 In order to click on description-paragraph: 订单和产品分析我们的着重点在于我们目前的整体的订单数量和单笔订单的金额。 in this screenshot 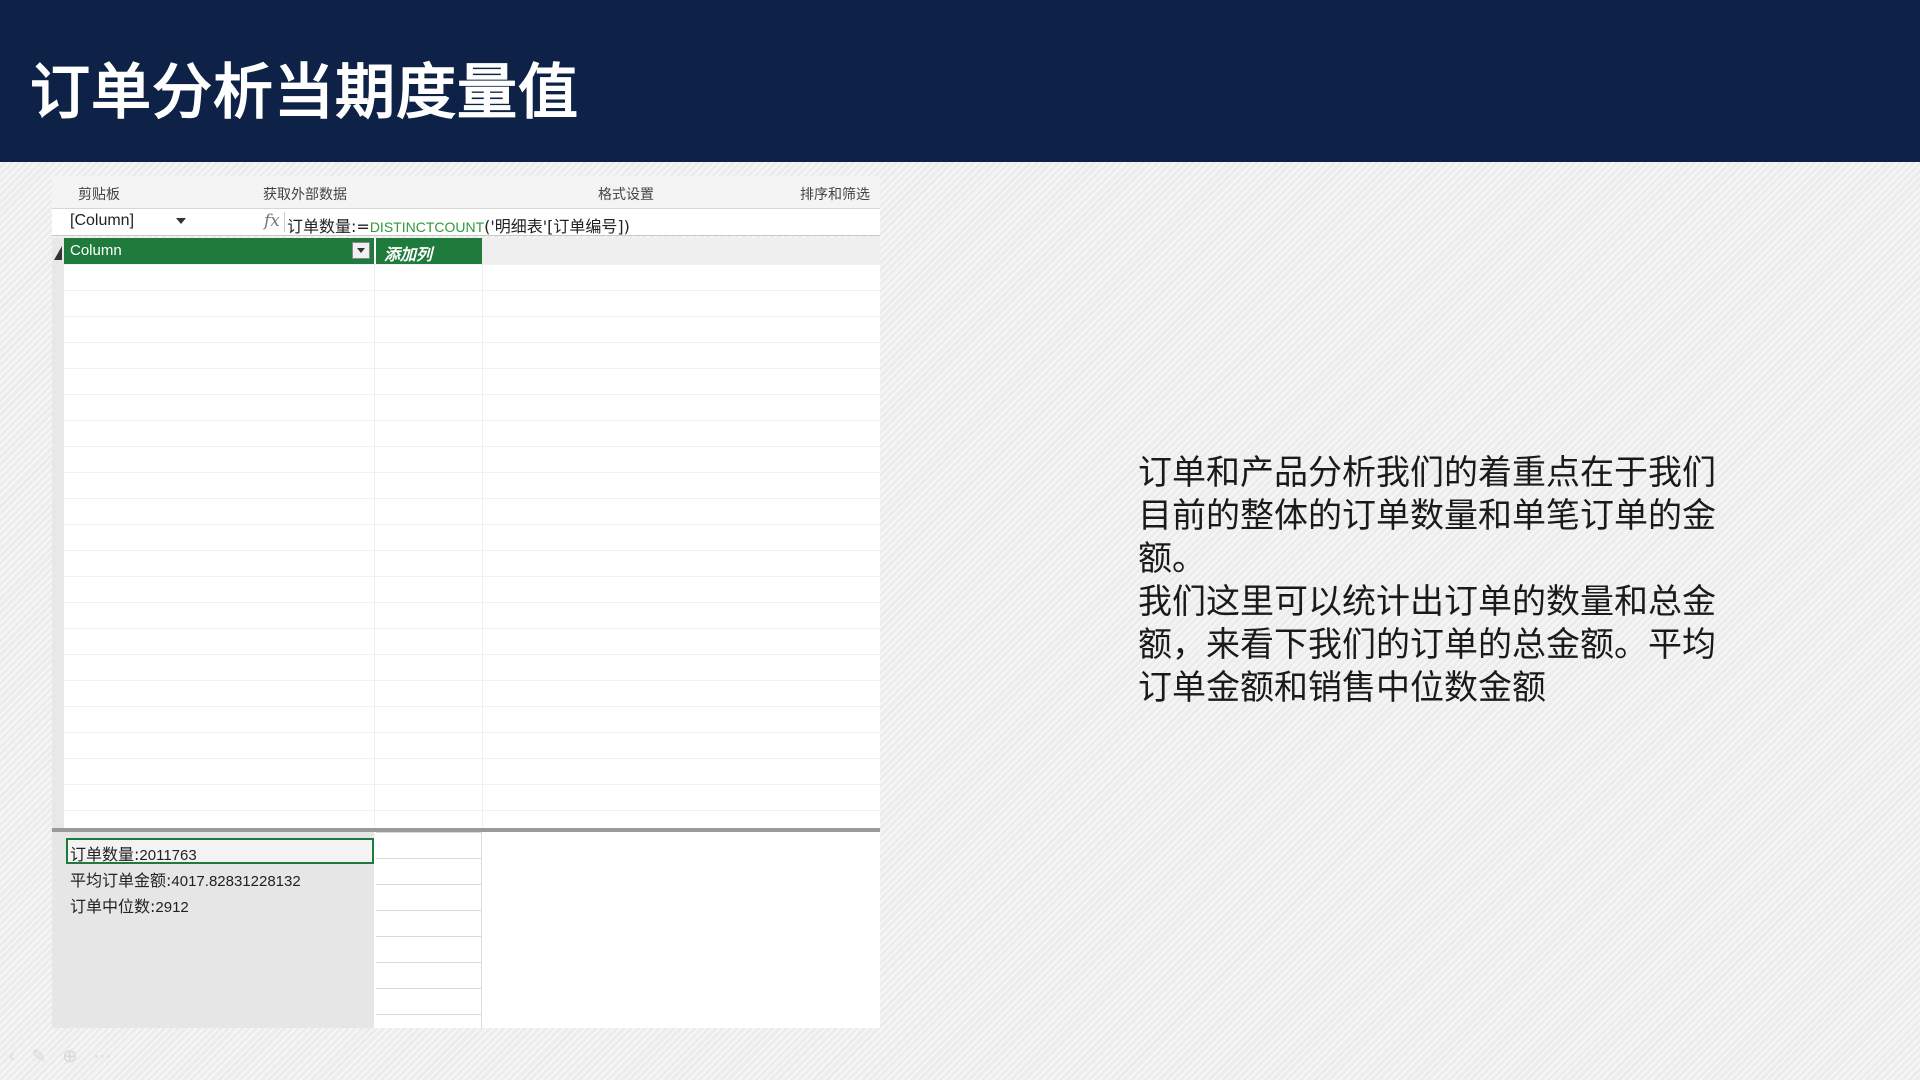, I will do `click(1427, 516)`.